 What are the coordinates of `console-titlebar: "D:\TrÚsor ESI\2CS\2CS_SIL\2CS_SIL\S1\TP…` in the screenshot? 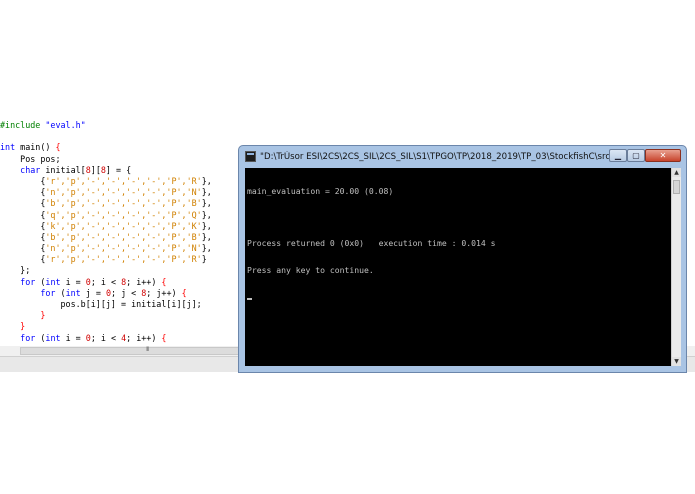 It's located at (462, 157).